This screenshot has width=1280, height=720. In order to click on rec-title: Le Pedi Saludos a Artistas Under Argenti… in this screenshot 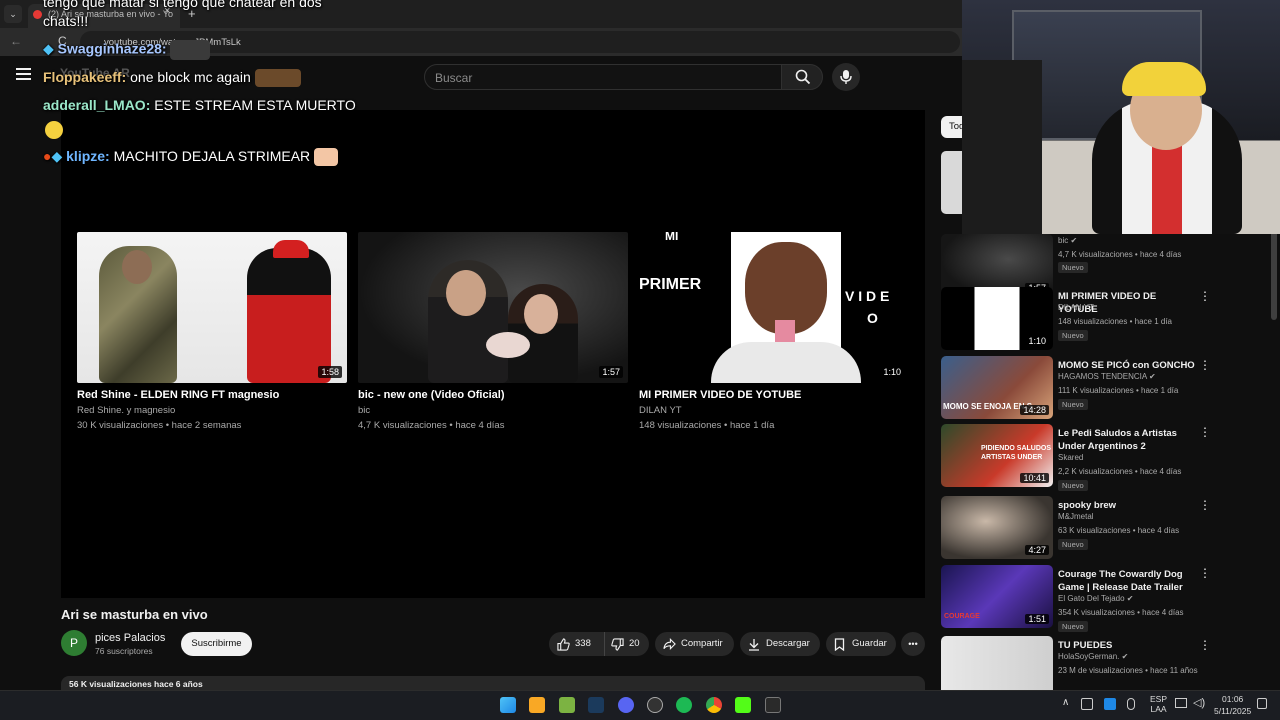, I will do `click(1128, 440)`.